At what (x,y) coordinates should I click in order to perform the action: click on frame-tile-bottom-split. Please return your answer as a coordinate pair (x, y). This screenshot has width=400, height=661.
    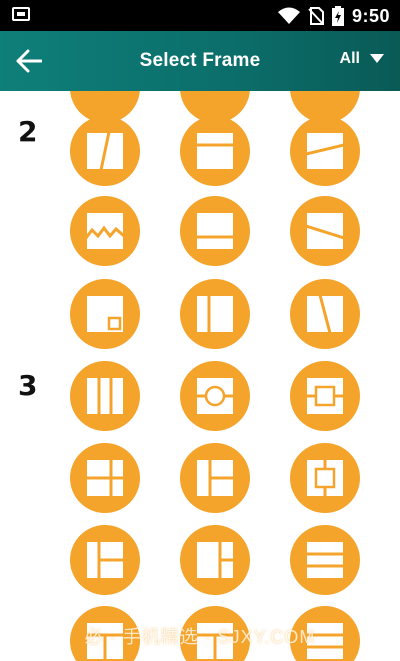
    Looking at the image, I should click on (215, 231).